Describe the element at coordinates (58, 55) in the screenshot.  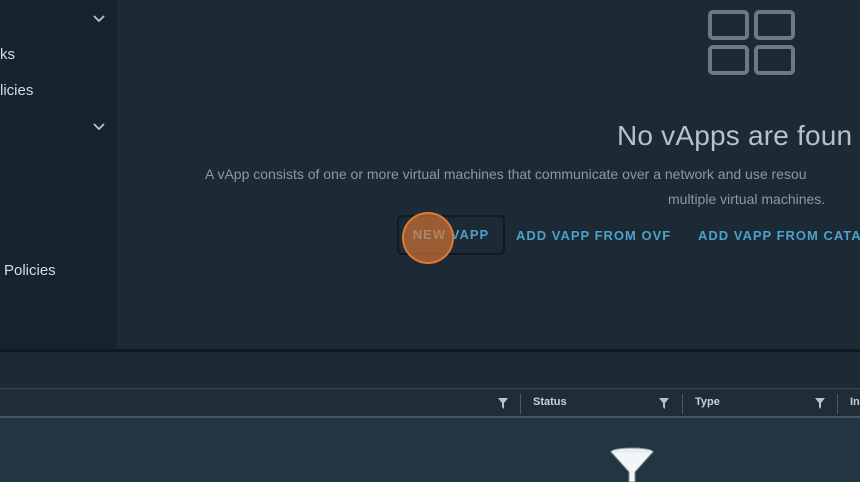
I see `sidebar-item-networks: ks` at that location.